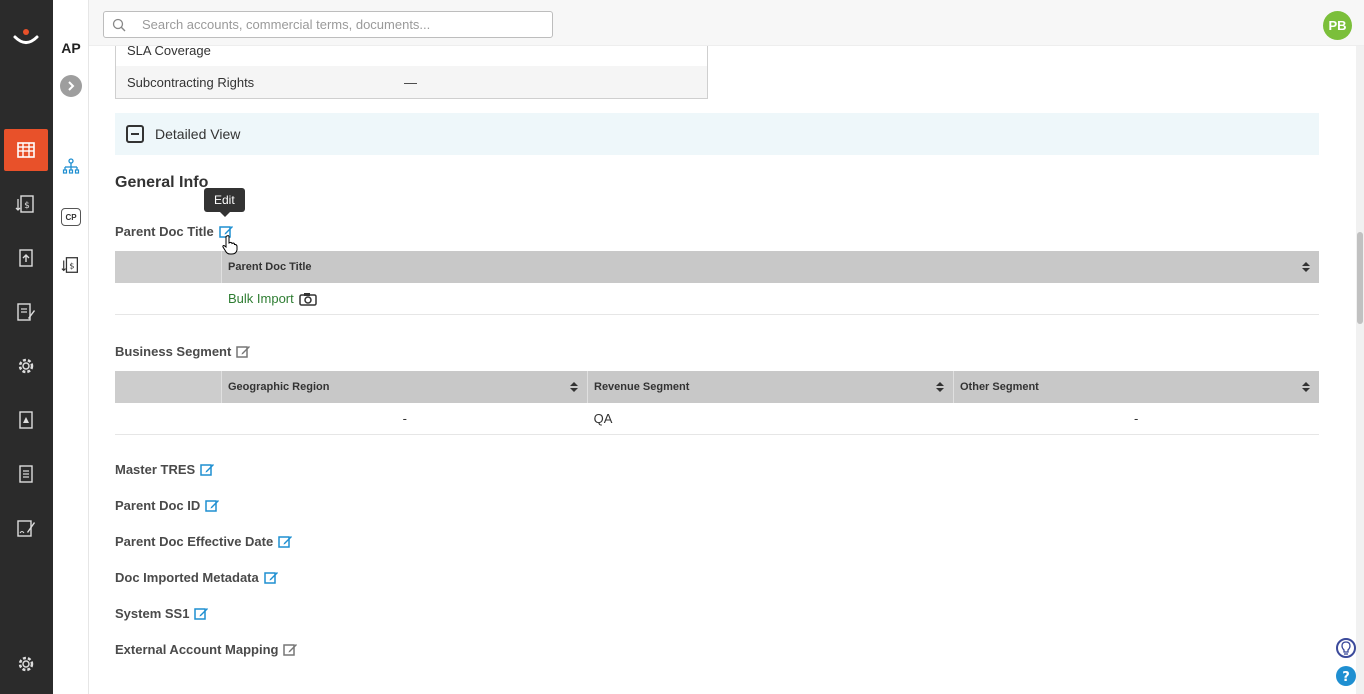 This screenshot has width=1364, height=694. What do you see at coordinates (1337, 25) in the screenshot?
I see `user-avatar: PB` at bounding box center [1337, 25].